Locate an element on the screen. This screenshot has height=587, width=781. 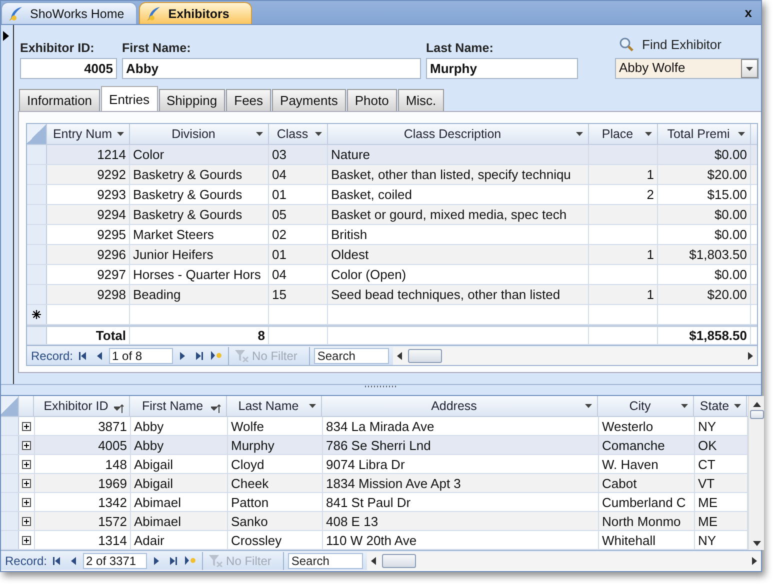
column-header: Exhibitor ID is located at coordinates (82, 406).